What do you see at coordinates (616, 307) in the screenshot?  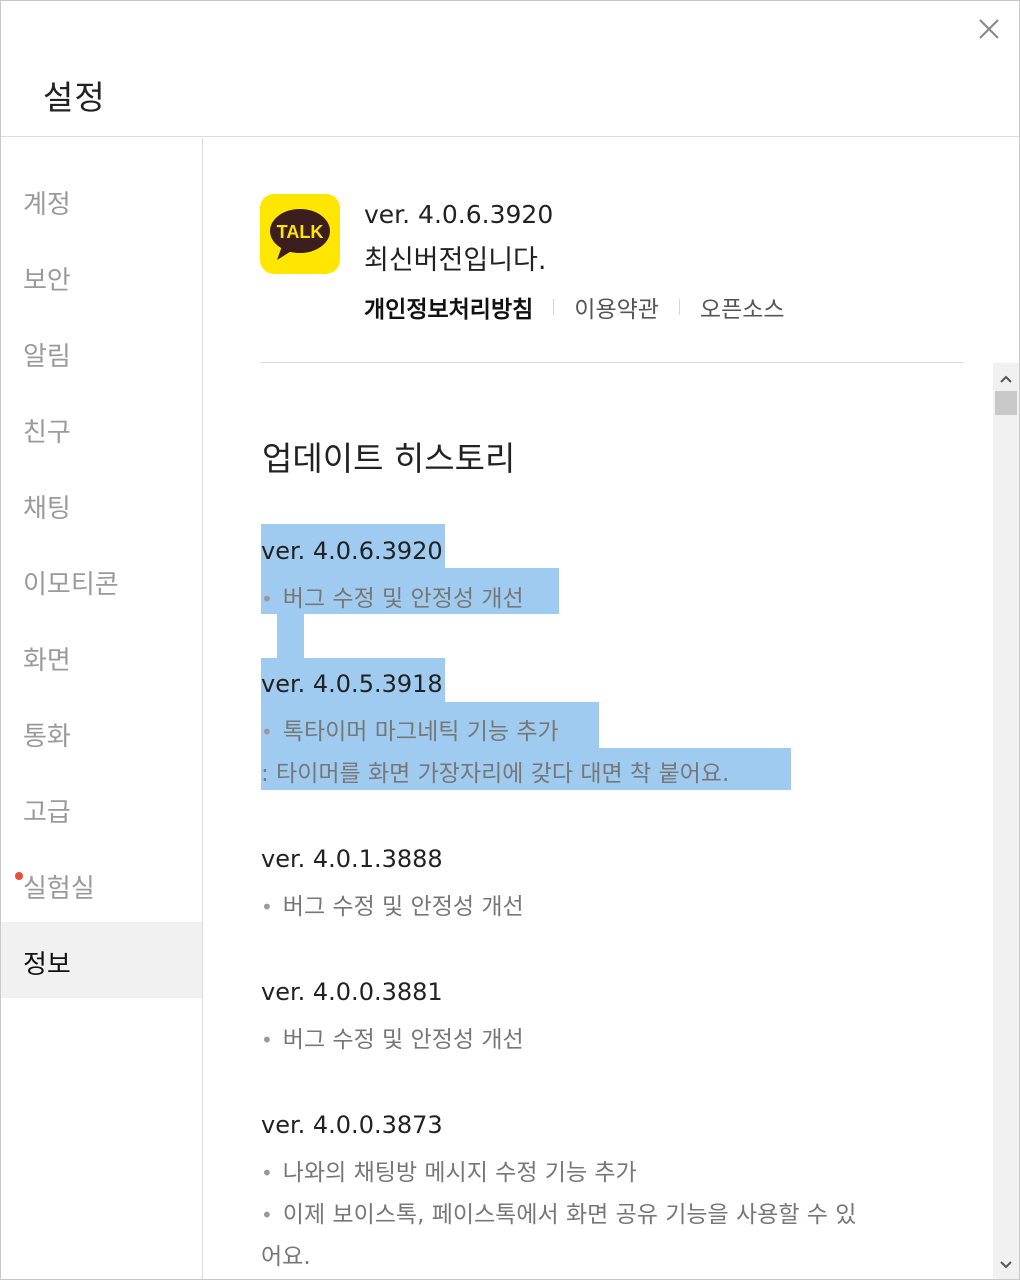 I see `terms-link: 이용약관` at bounding box center [616, 307].